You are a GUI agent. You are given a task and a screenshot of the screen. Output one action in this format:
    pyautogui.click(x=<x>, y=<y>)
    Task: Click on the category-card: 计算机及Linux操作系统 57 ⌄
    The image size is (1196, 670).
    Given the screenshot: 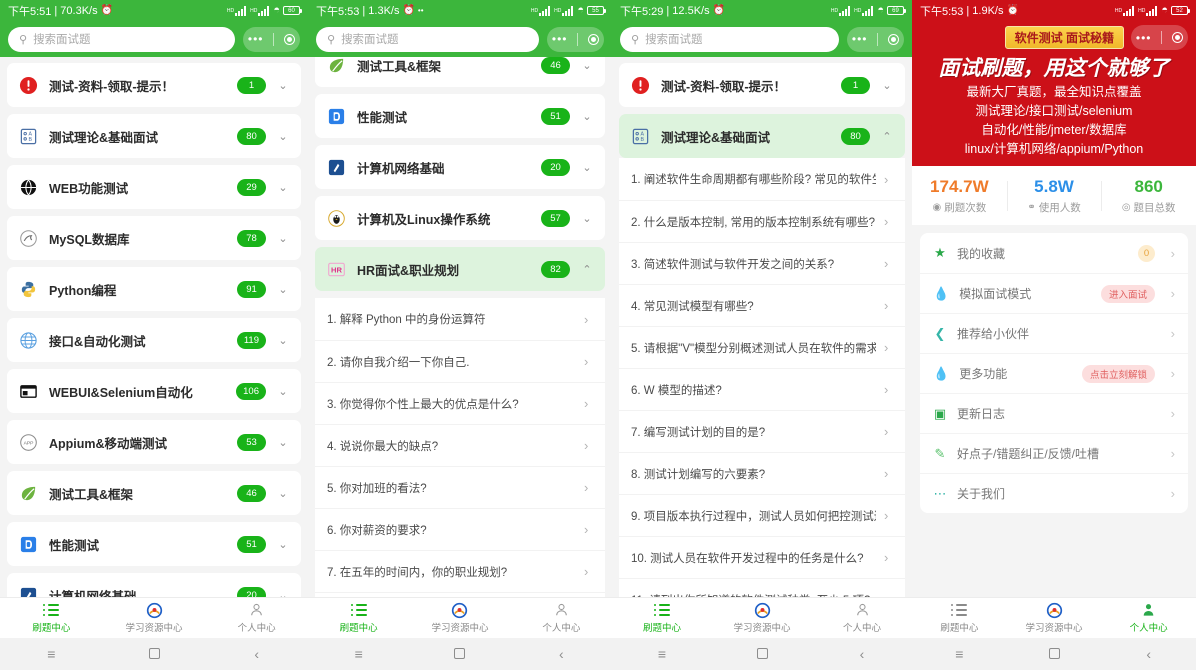 What is the action you would take?
    pyautogui.click(x=460, y=218)
    